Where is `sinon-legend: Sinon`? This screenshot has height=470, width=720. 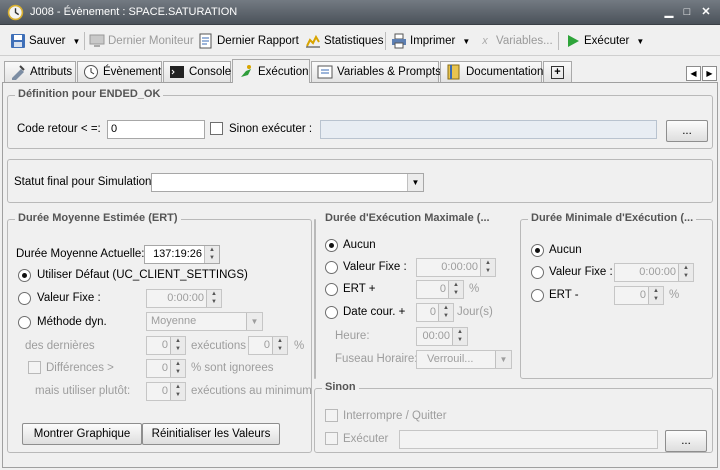
sinon-legend: Sinon is located at coordinates (340, 387).